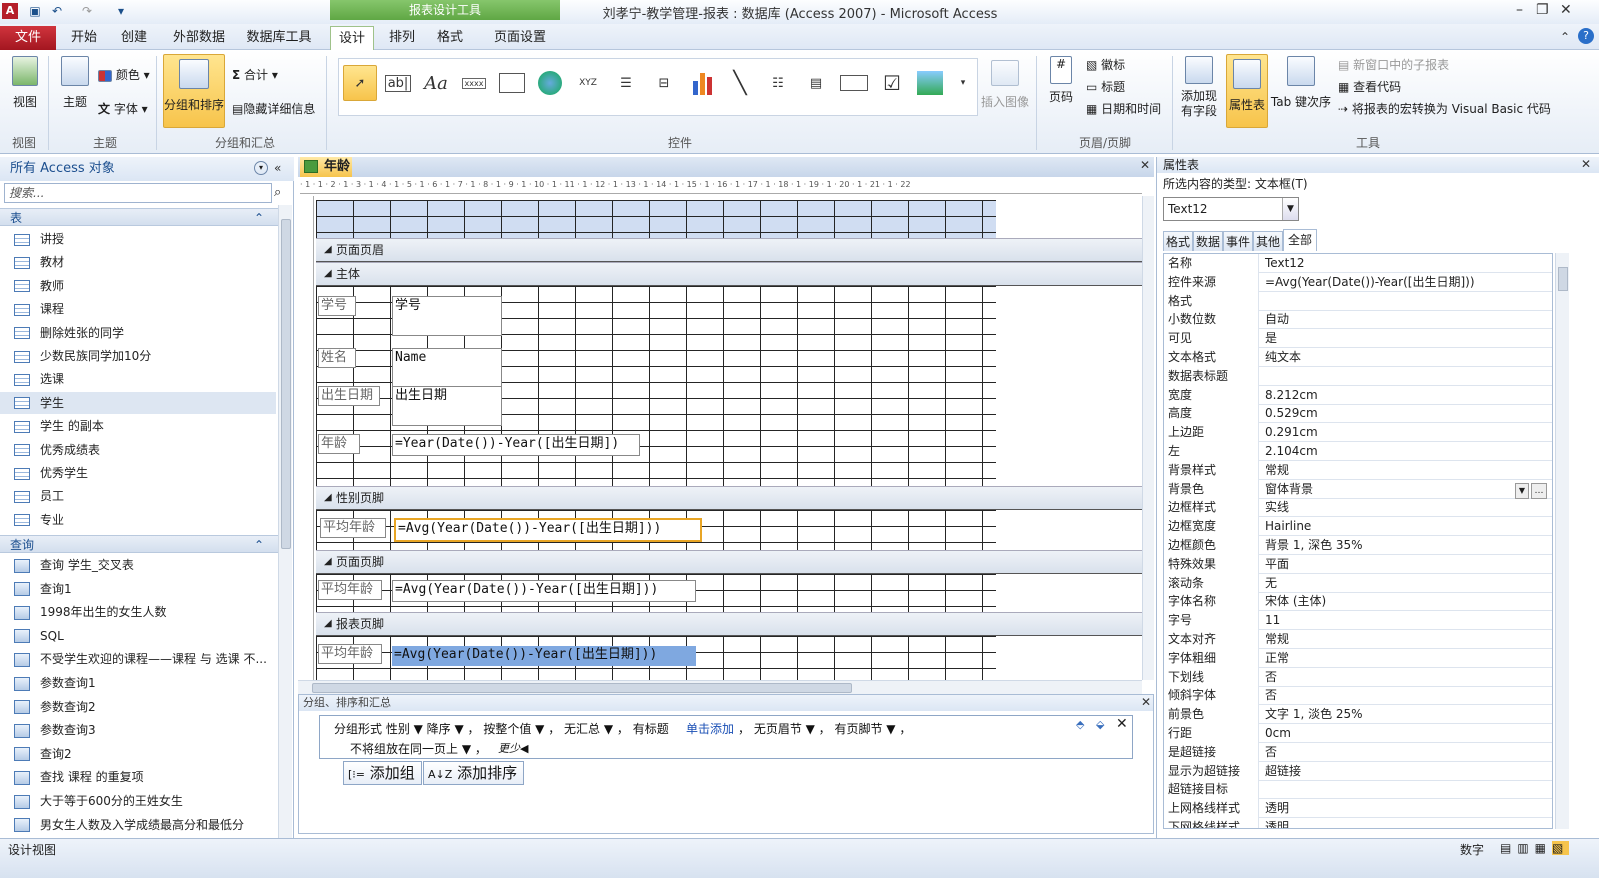 This screenshot has width=1599, height=878. Describe the element at coordinates (1406, 395) in the screenshot. I see `property-value: 8.212cm` at that location.